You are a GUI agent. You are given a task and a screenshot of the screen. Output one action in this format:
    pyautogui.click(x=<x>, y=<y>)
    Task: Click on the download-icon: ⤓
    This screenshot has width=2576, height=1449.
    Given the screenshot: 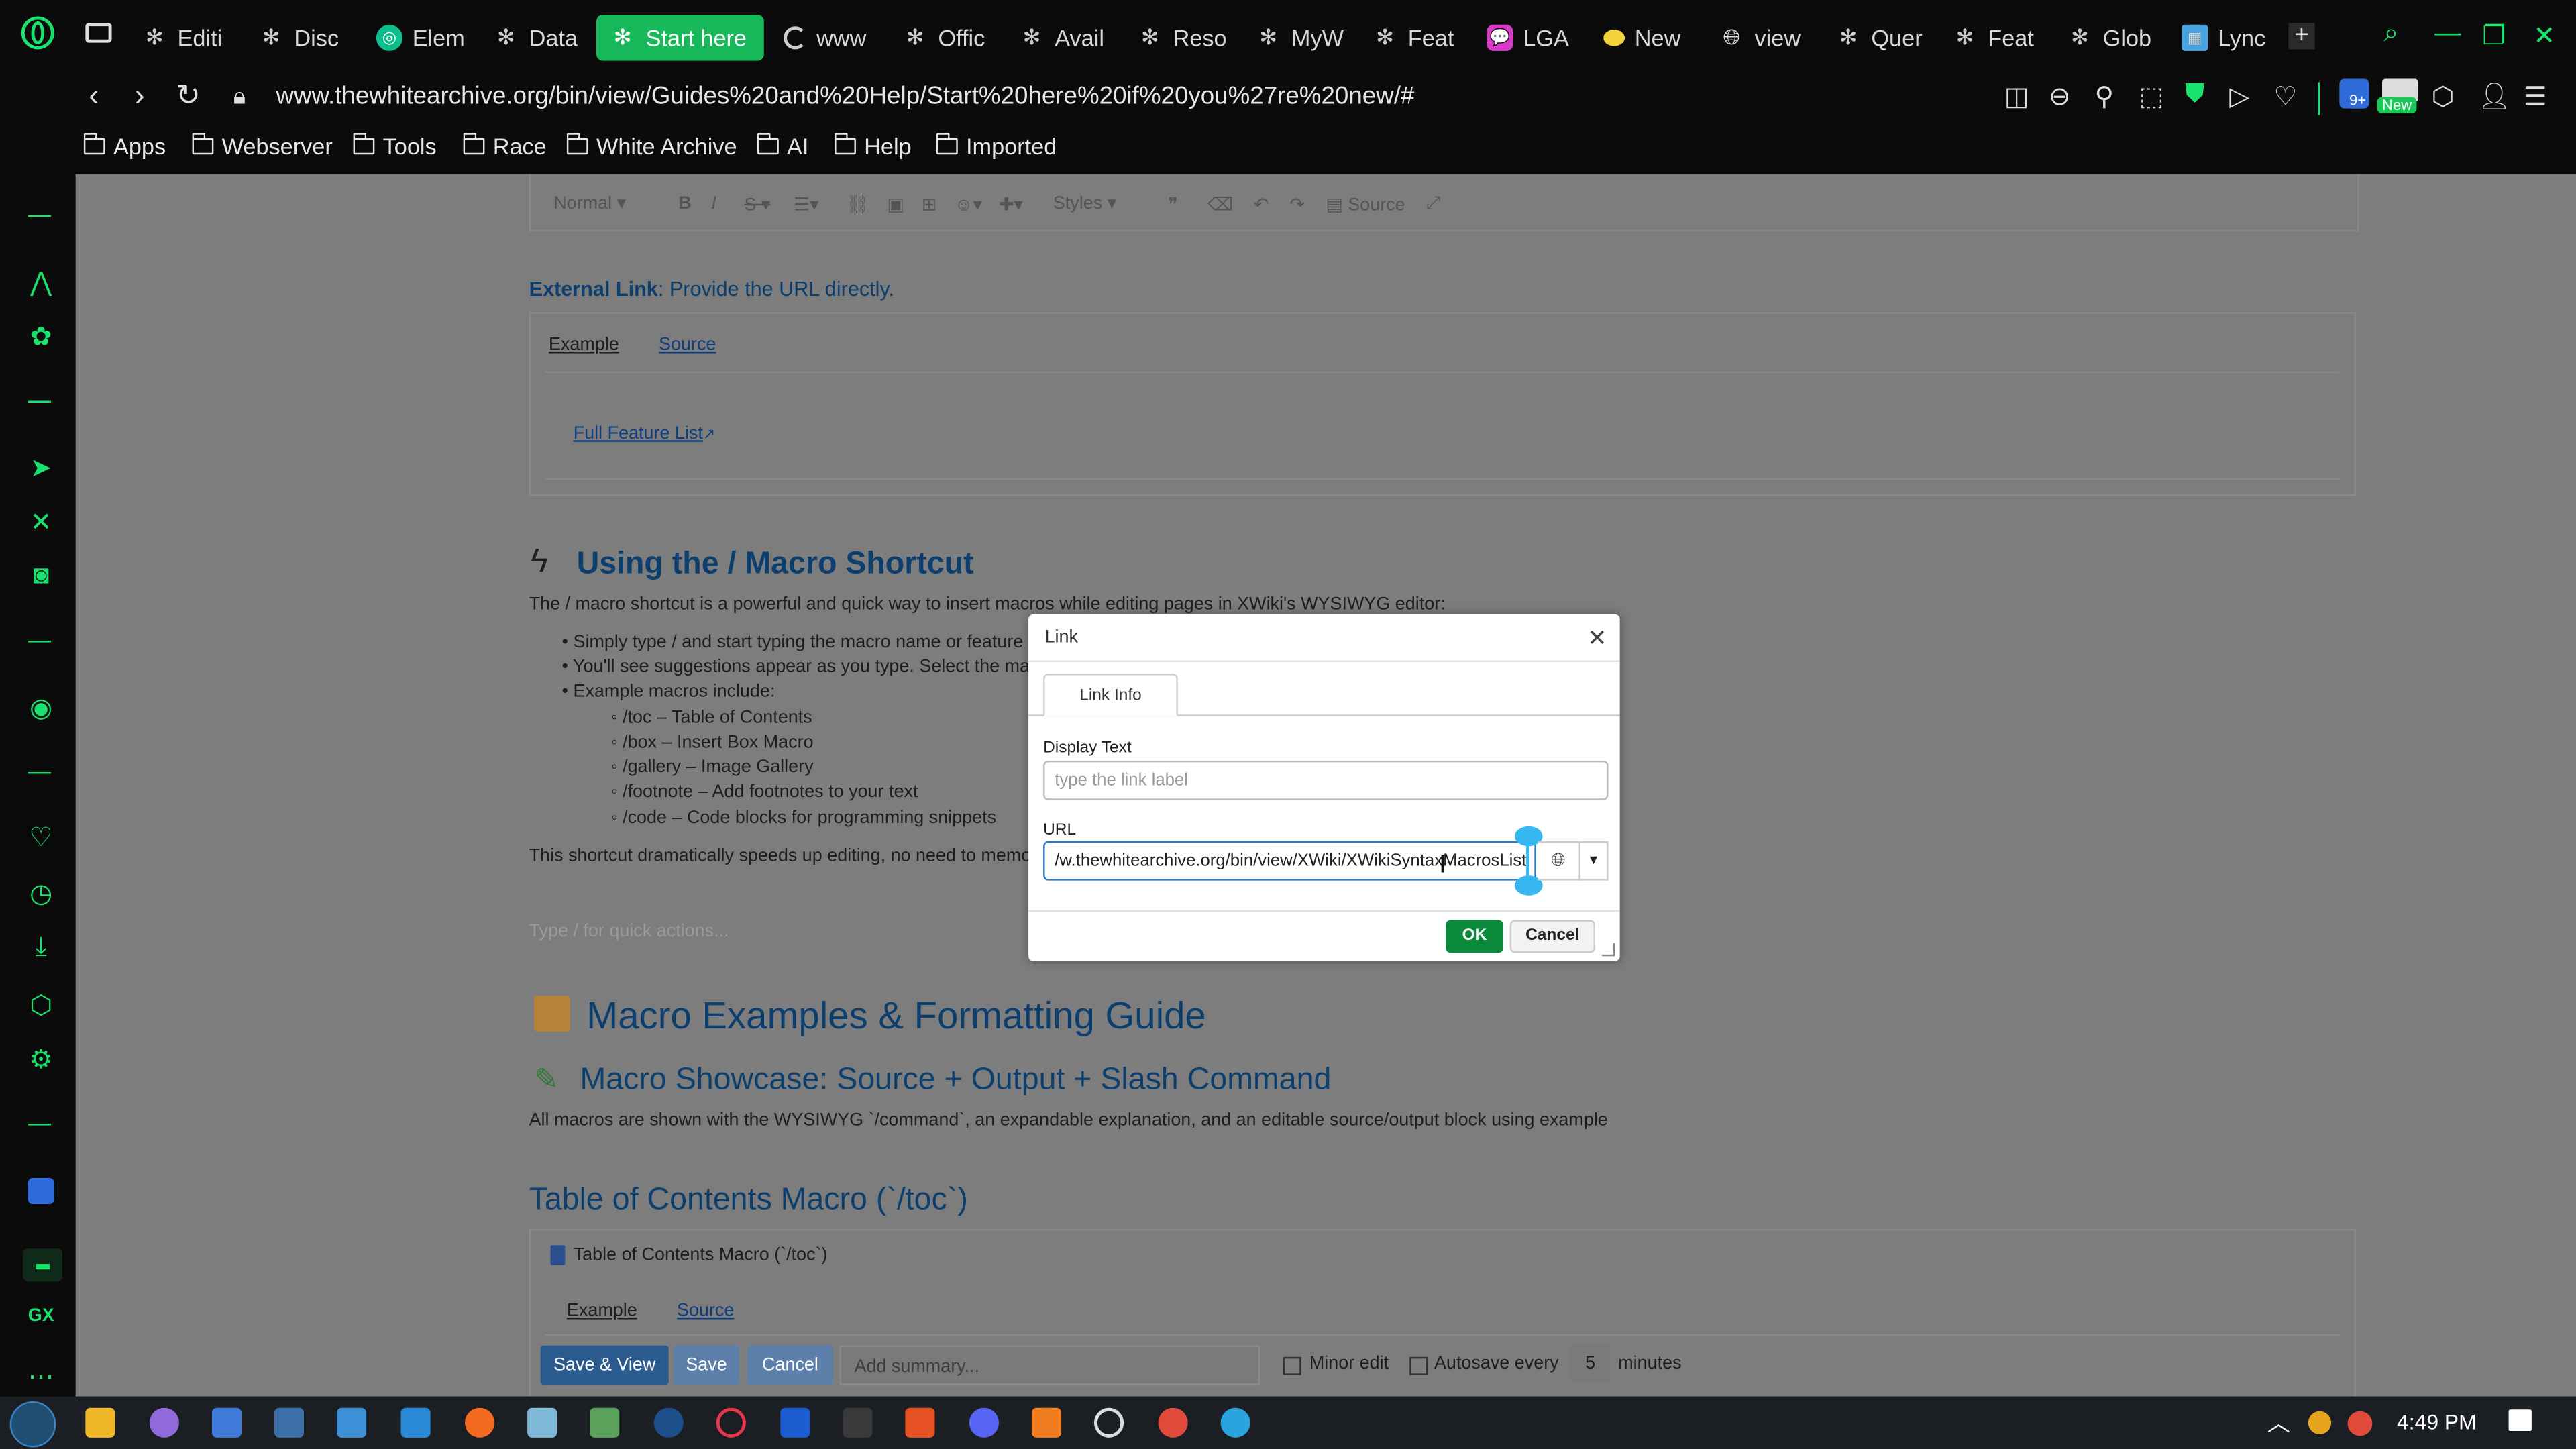 What is the action you would take?
    pyautogui.click(x=41, y=948)
    